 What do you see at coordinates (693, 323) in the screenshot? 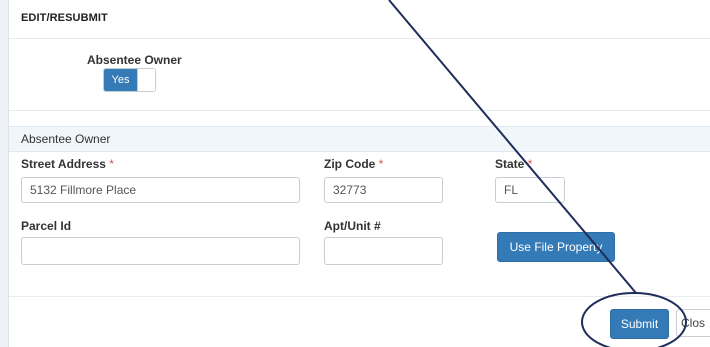
I see `close-button: Clos` at bounding box center [693, 323].